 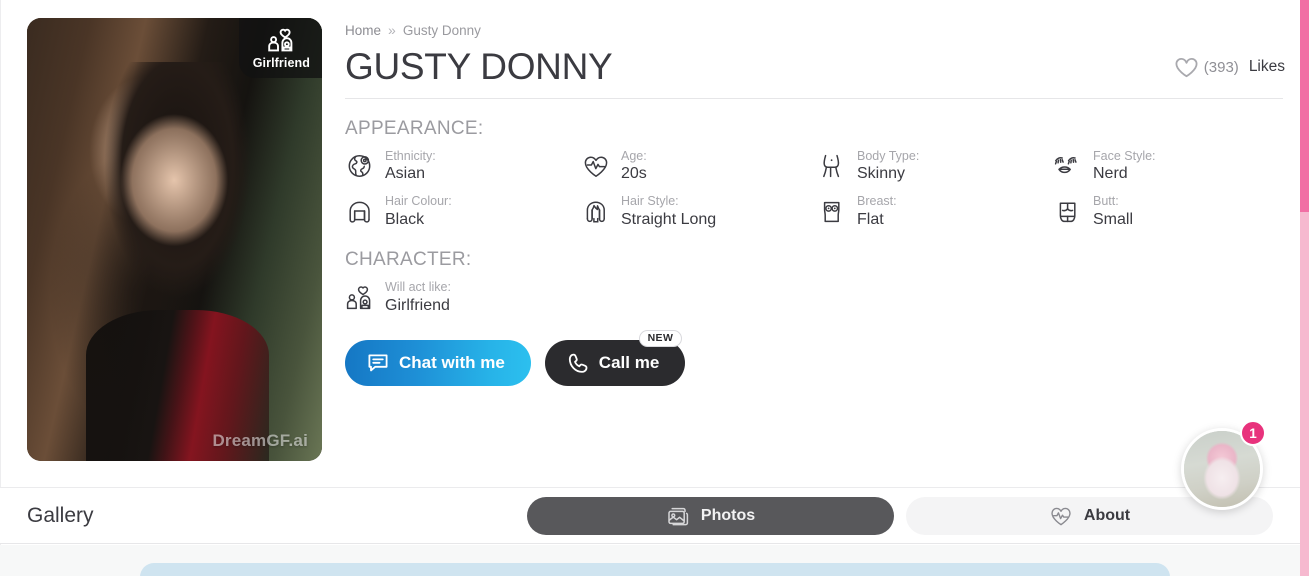 I want to click on appearance-section-title: APPEARANCE:, so click(x=414, y=128).